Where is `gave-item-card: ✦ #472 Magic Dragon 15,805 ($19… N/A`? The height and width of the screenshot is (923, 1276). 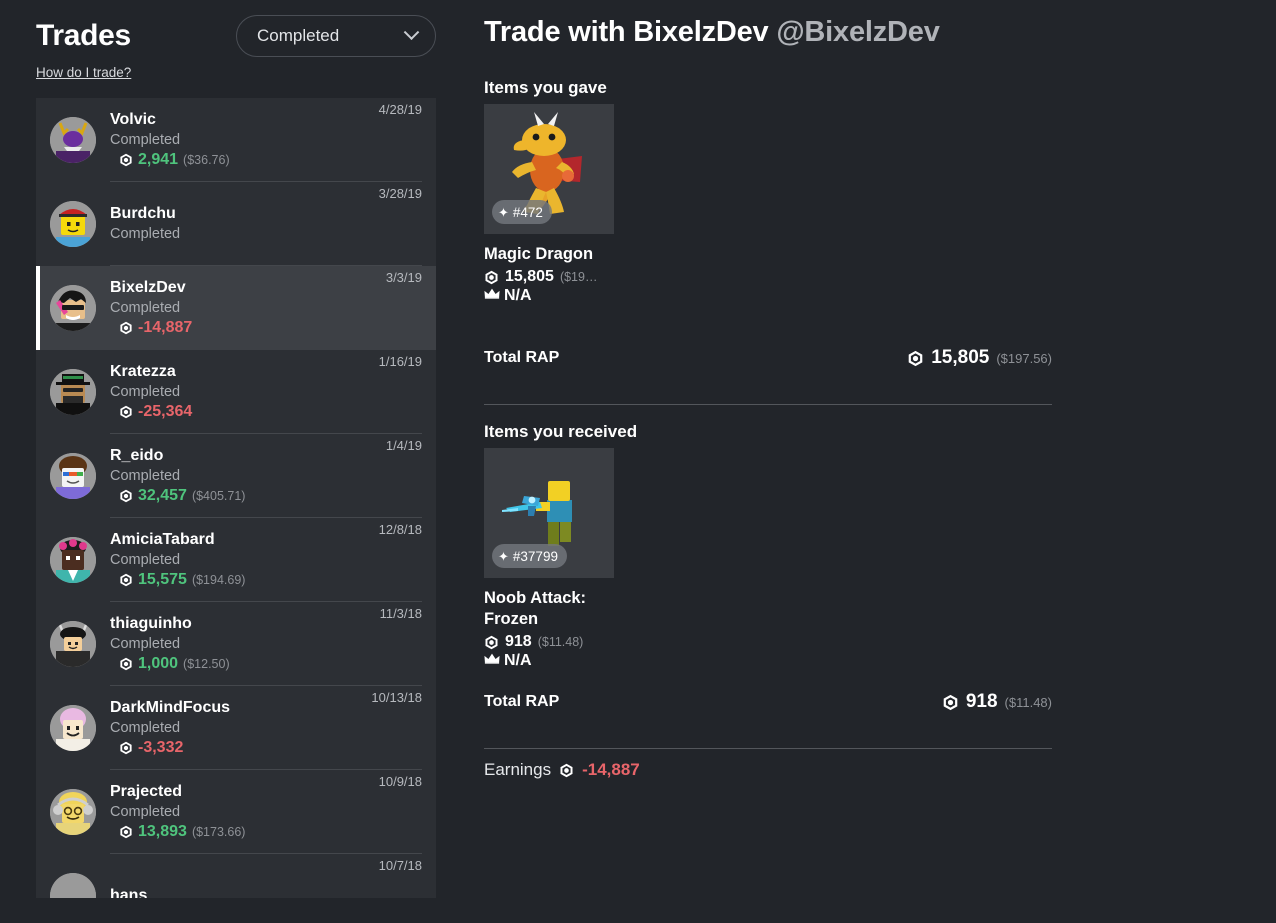
gave-item-card: ✦ #472 Magic Dragon 15,805 ($19… N/A is located at coordinates (584, 204).